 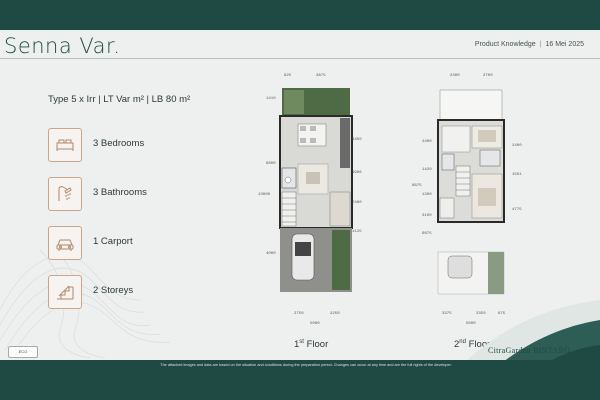 I want to click on title-divider, so click(x=300, y=58).